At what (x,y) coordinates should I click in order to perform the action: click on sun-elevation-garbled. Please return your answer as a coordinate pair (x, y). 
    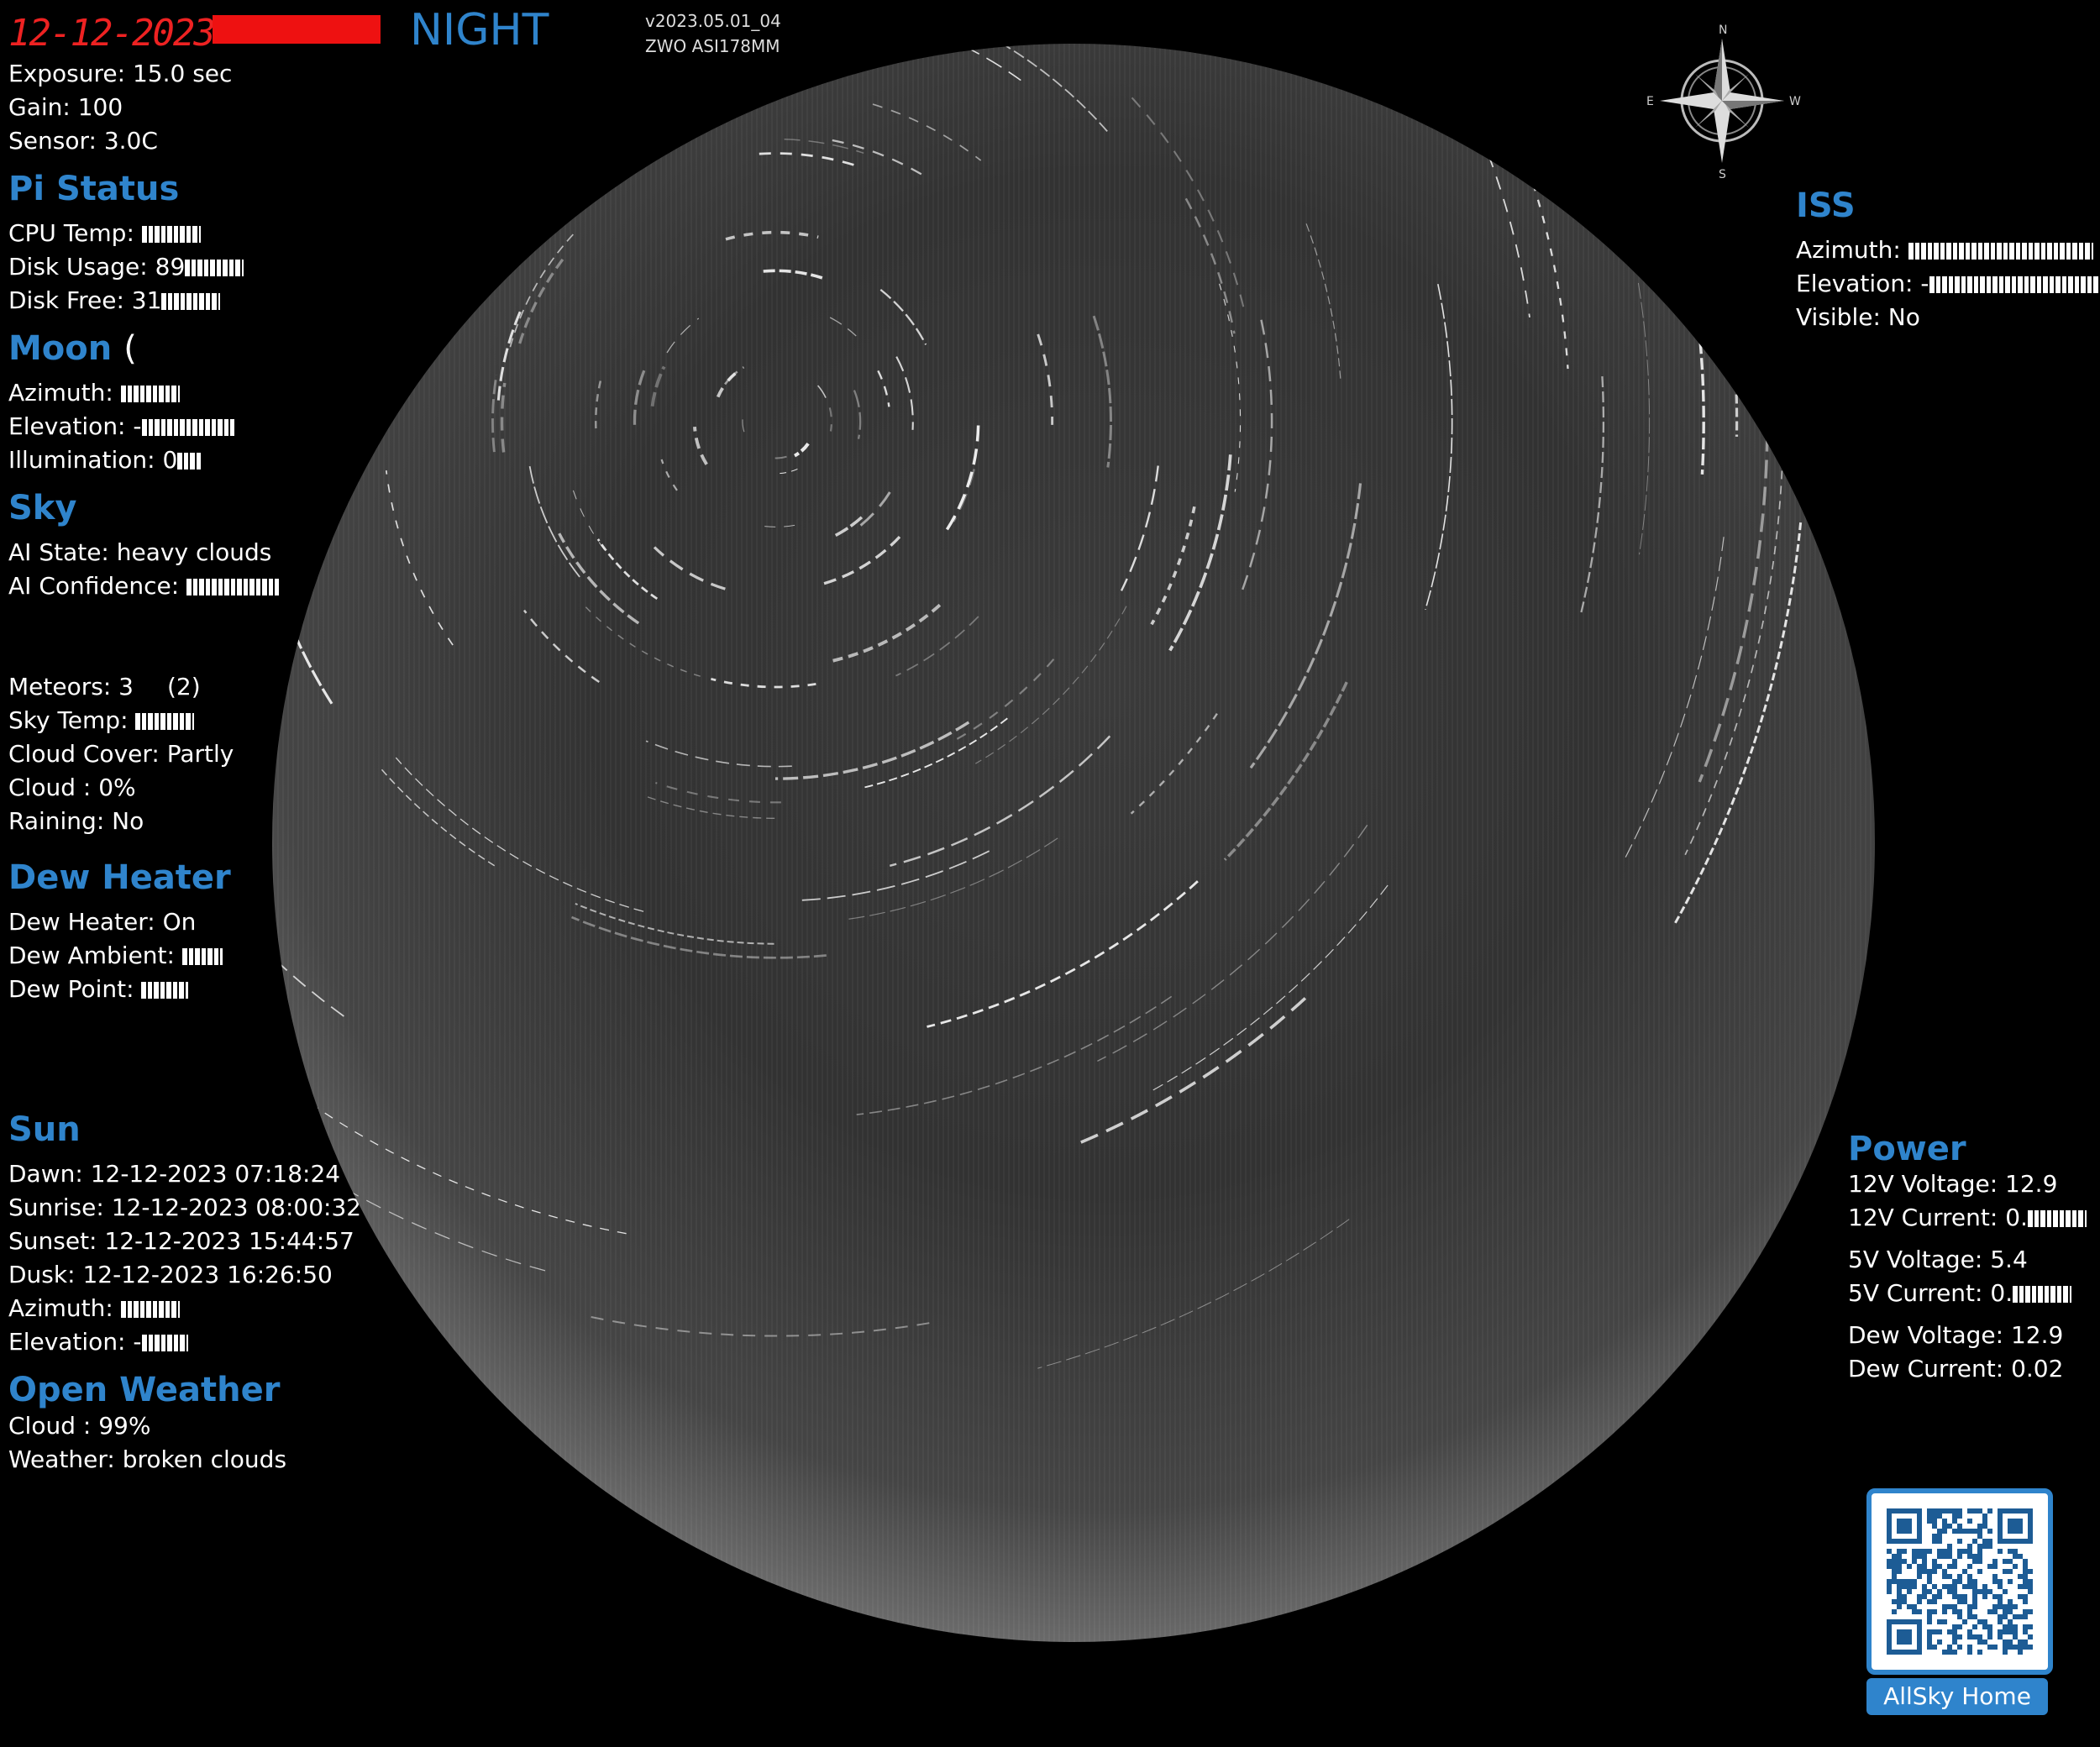
    Looking at the image, I should click on (164, 1343).